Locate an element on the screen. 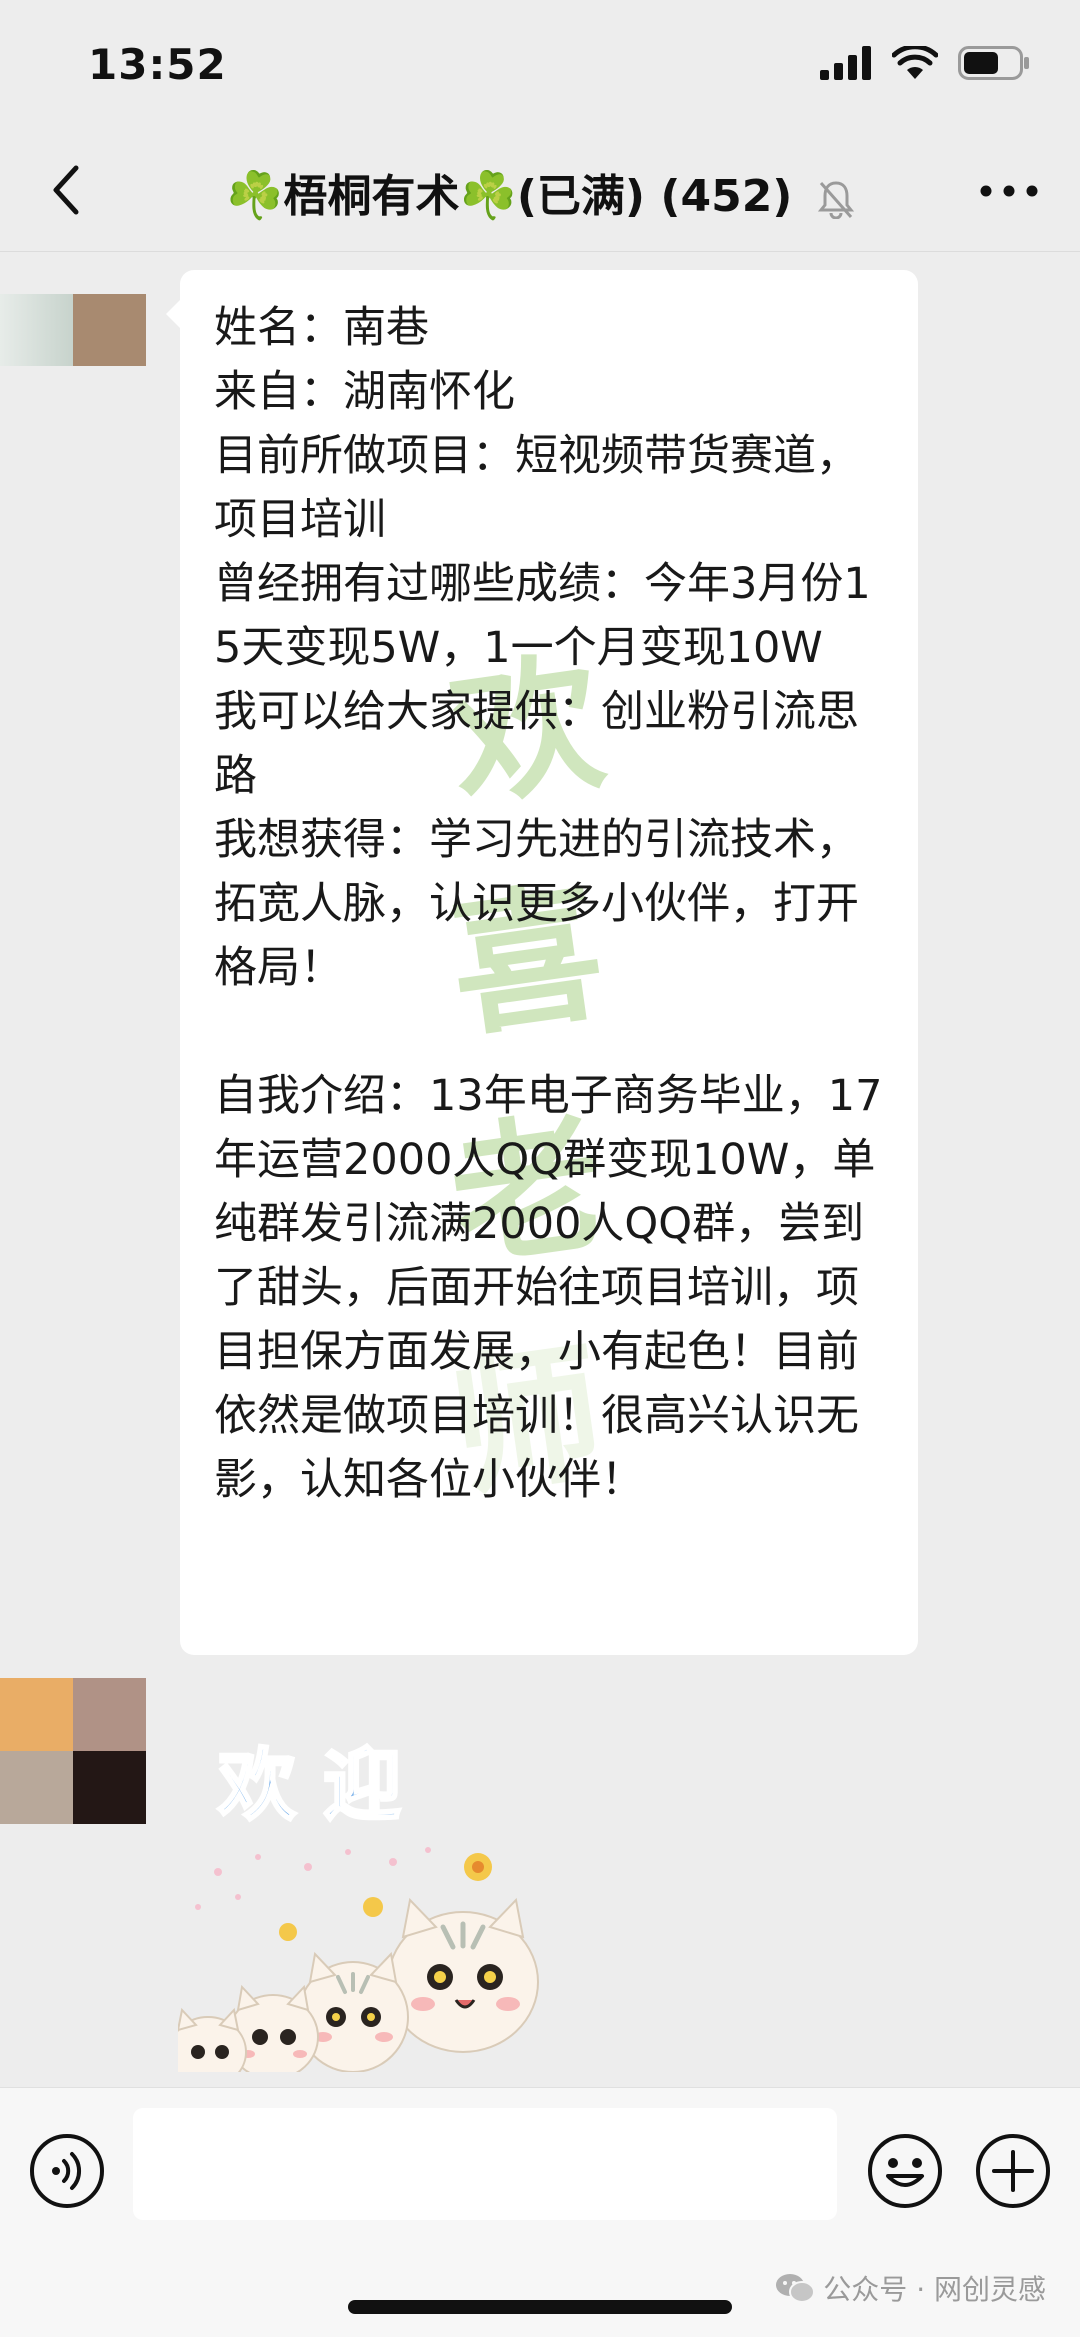  status-icons is located at coordinates (925, 63).